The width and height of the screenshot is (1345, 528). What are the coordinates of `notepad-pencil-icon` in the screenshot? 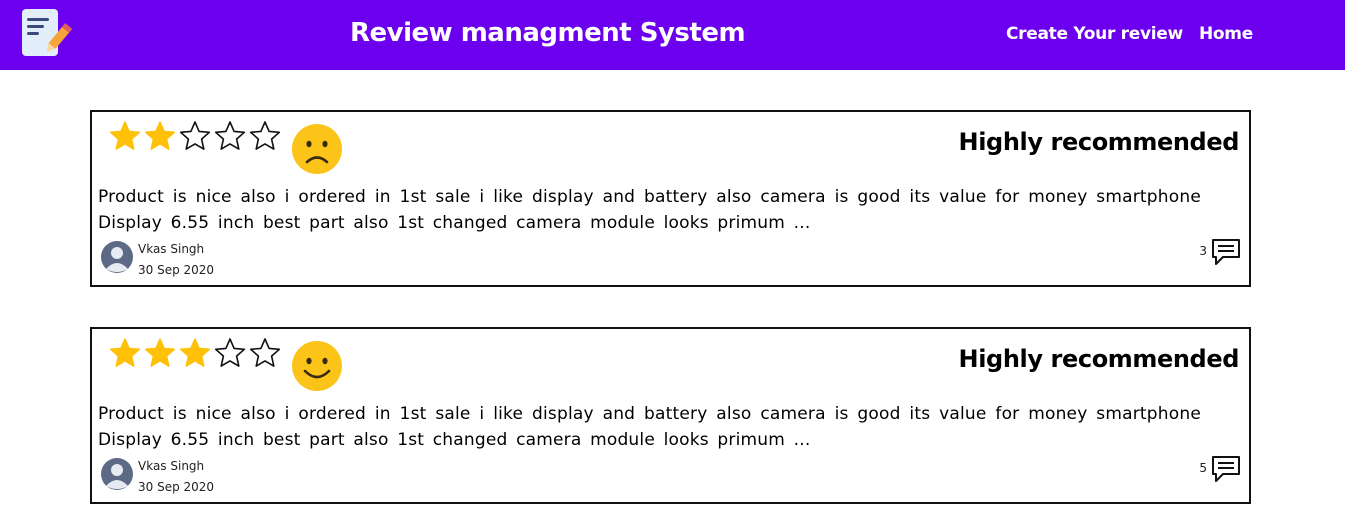 It's located at (46, 33).